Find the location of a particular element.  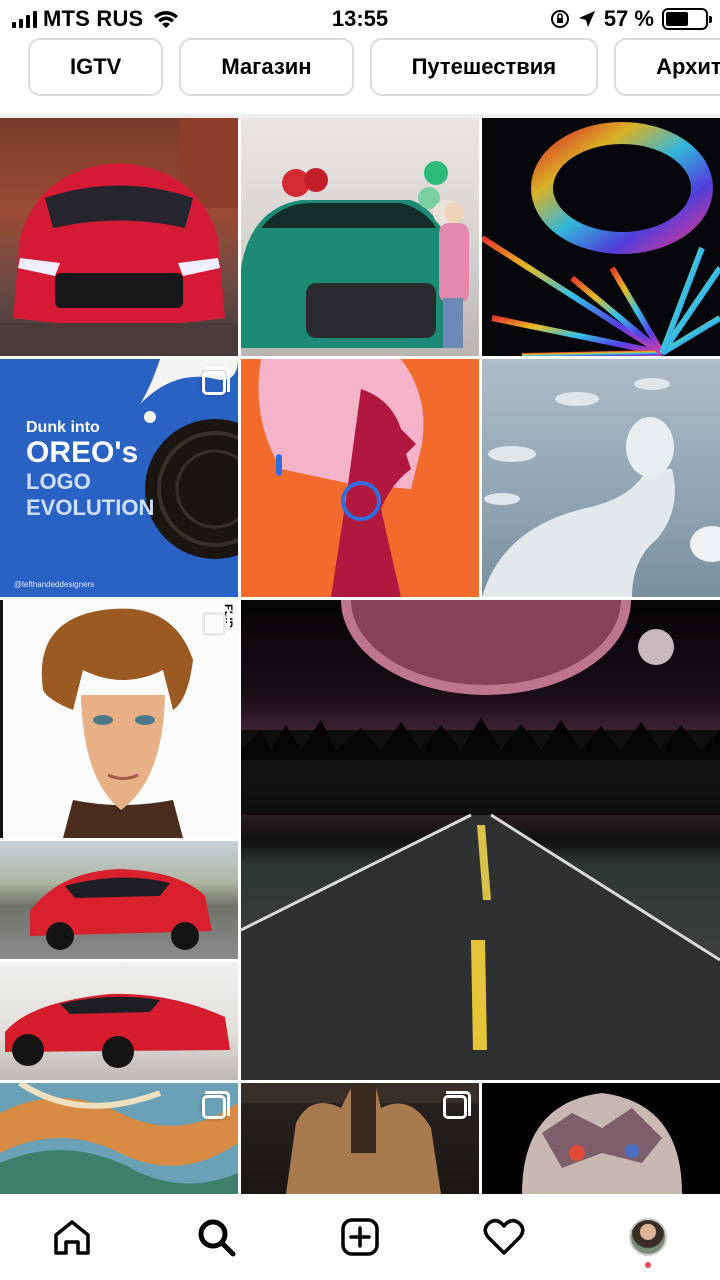

orientation-lock-icon is located at coordinates (559, 19).